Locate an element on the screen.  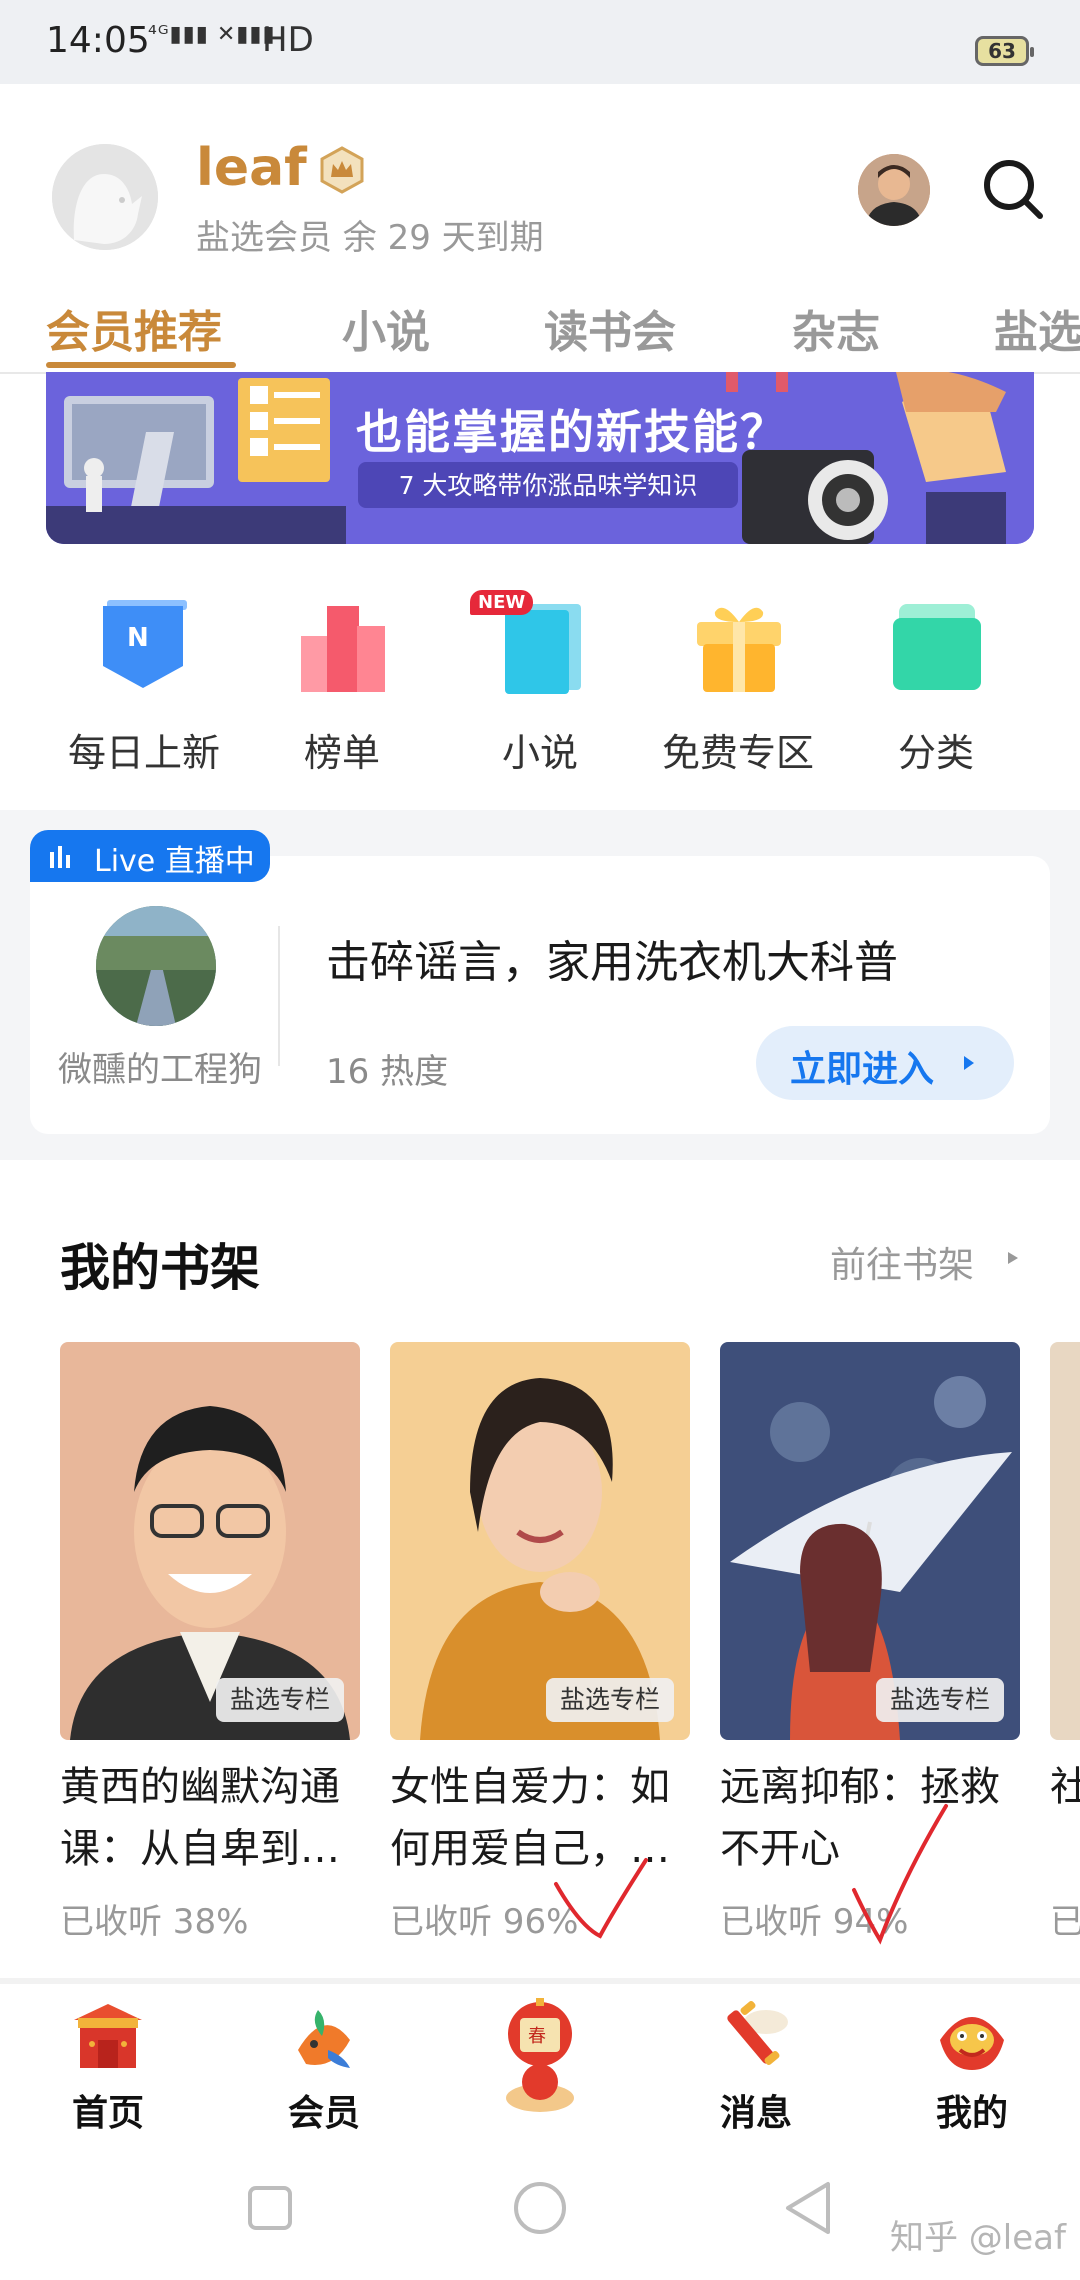
status-time: 14:05 is located at coordinates (98, 40).